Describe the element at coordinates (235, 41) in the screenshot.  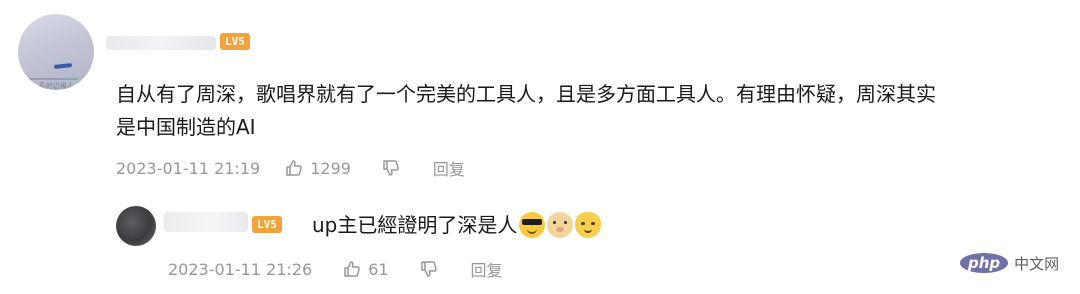
I see `user-level-badge: LV5` at that location.